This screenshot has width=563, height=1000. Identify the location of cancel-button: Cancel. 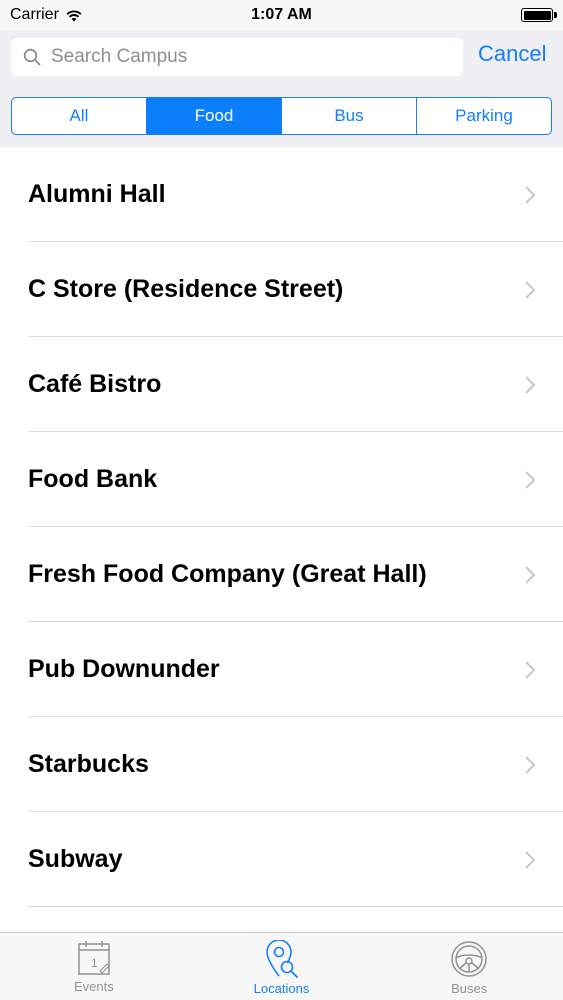
(512, 54).